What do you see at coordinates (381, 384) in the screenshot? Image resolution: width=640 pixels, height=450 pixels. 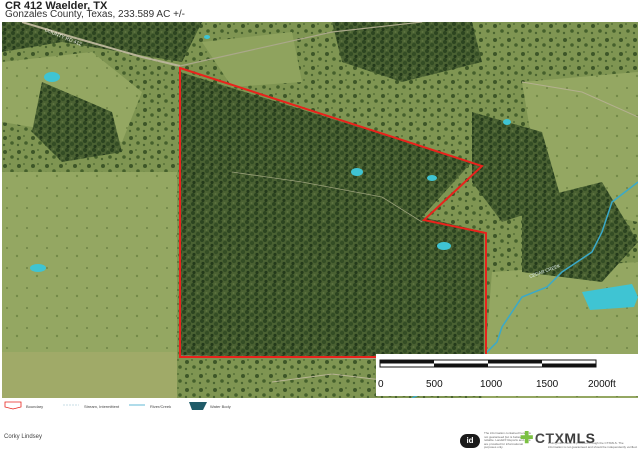 I see `scale-label-0: 0` at bounding box center [381, 384].